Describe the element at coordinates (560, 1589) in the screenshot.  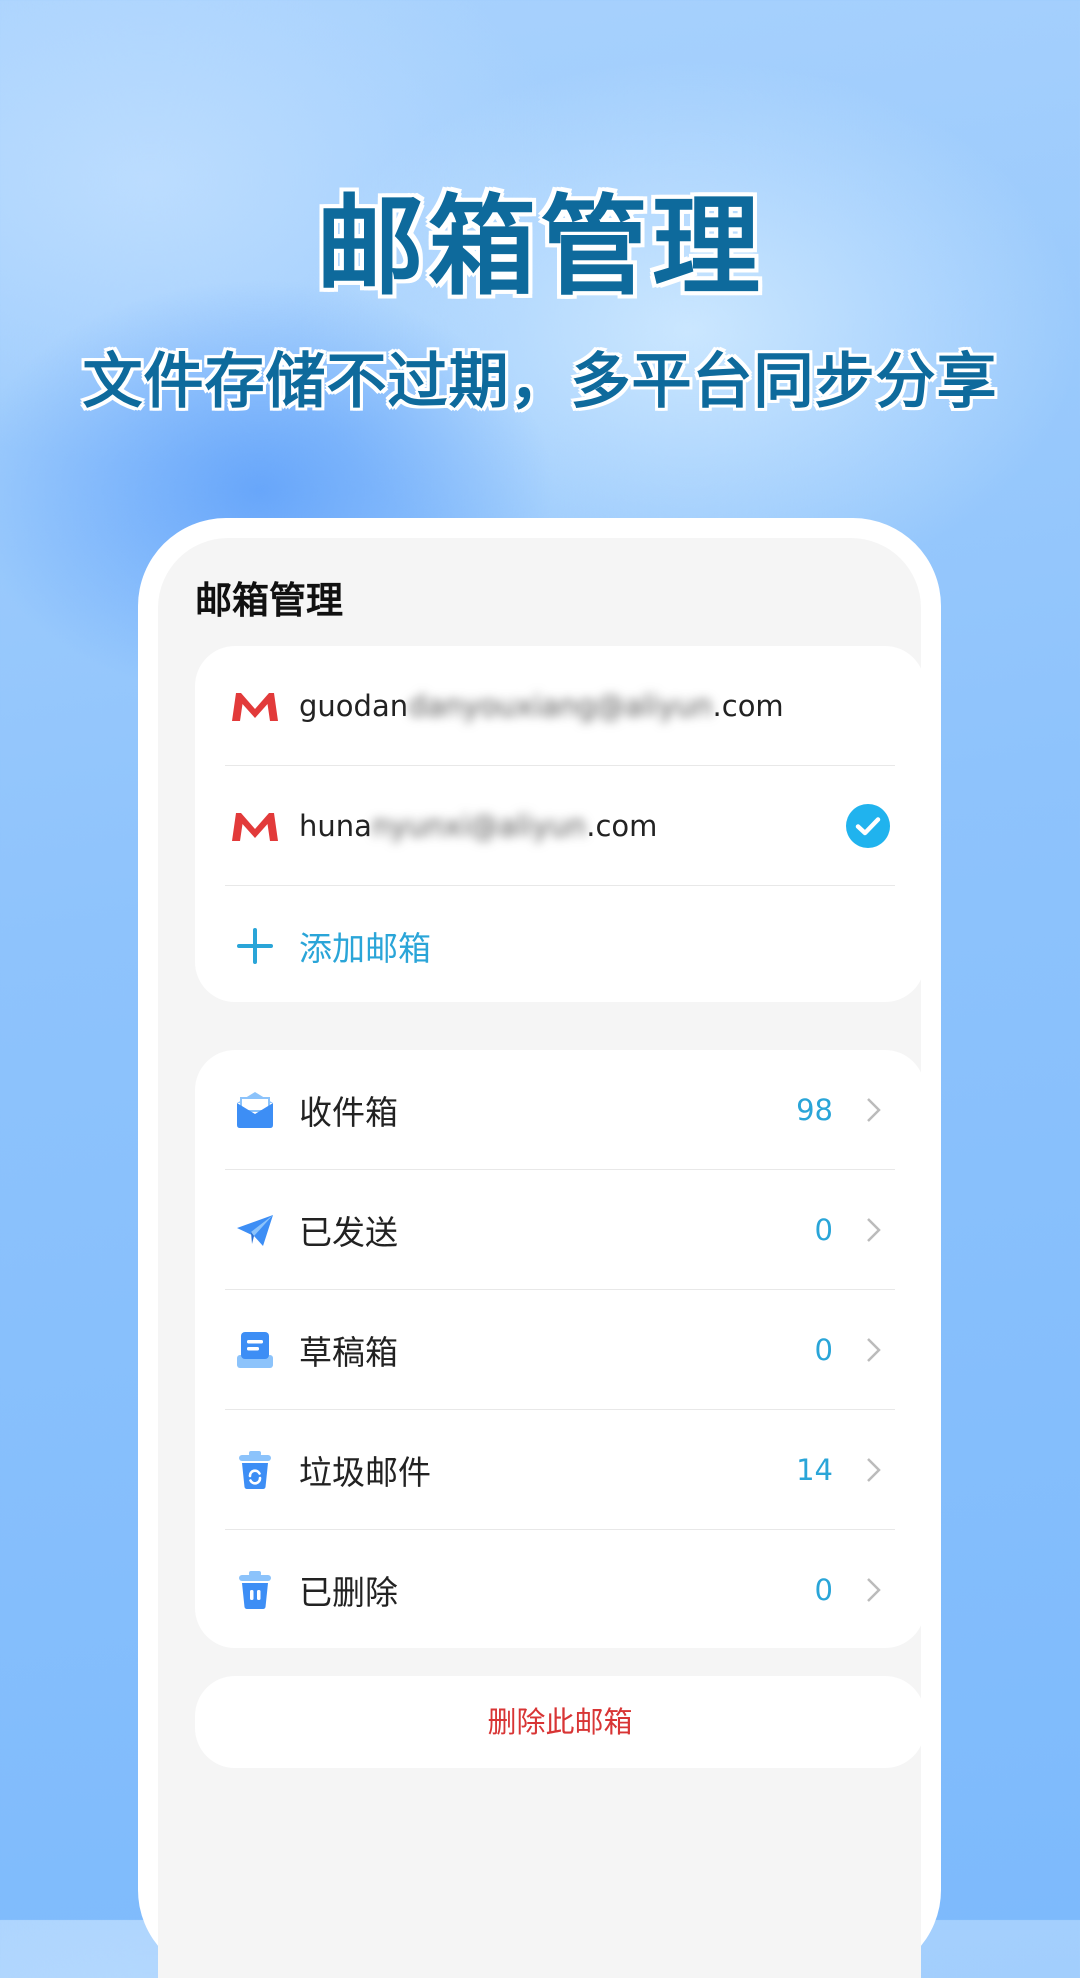
I see `folder-item-trash: 已删除 0` at that location.